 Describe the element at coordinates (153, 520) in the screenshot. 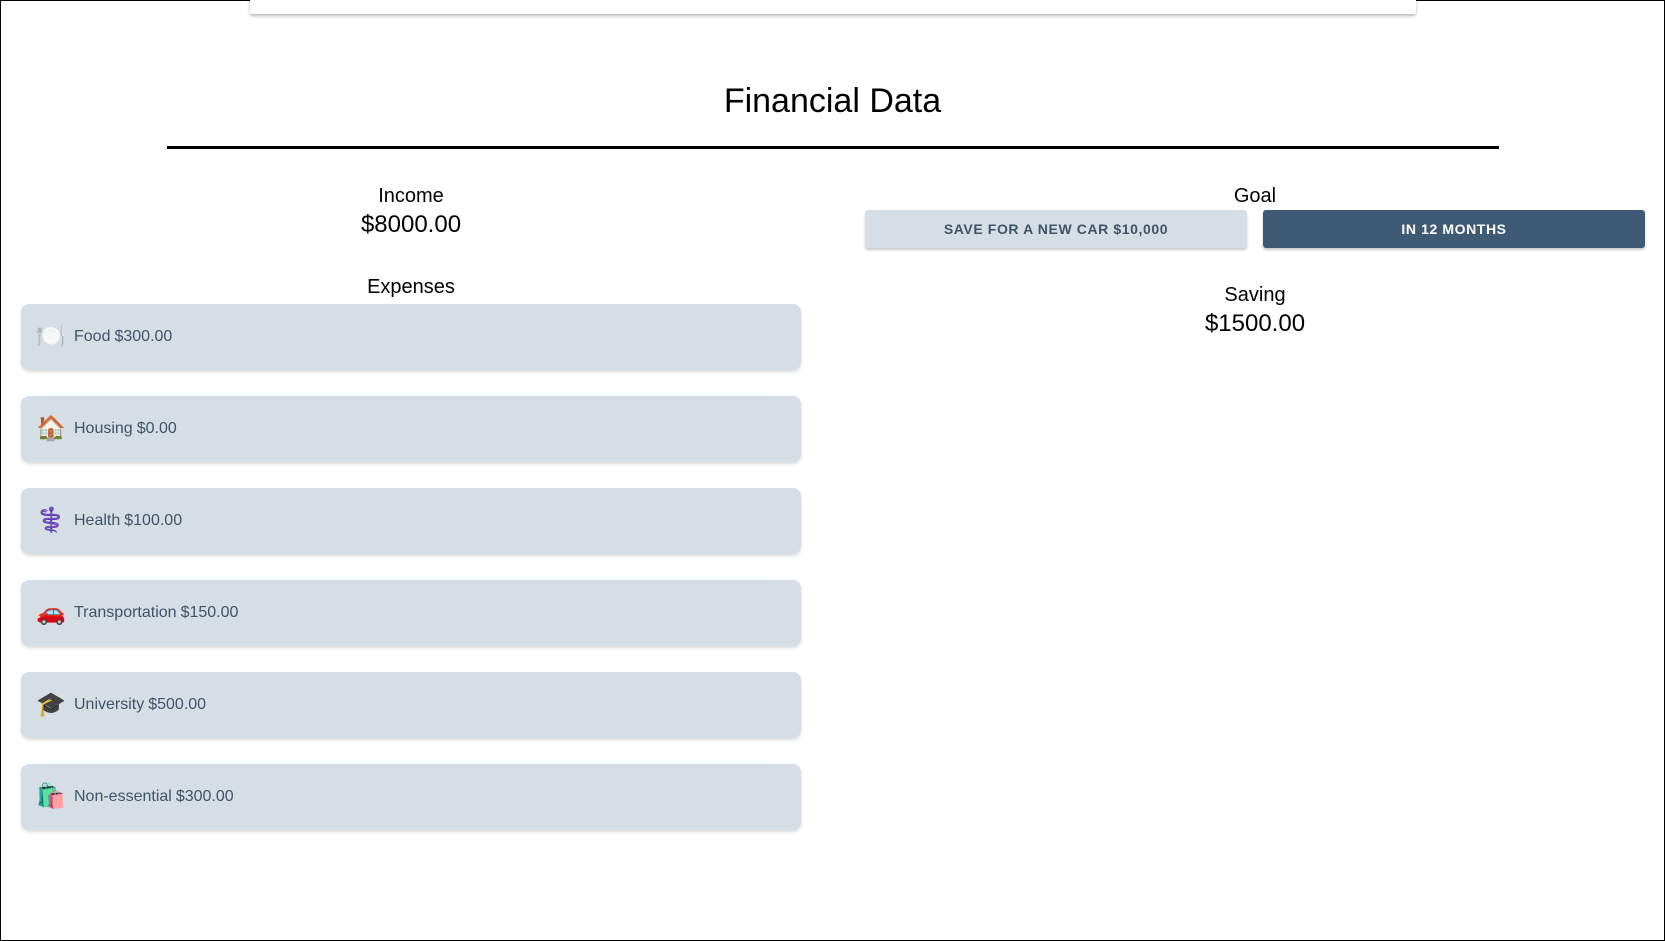

I see `expense-amount: $100.00` at that location.